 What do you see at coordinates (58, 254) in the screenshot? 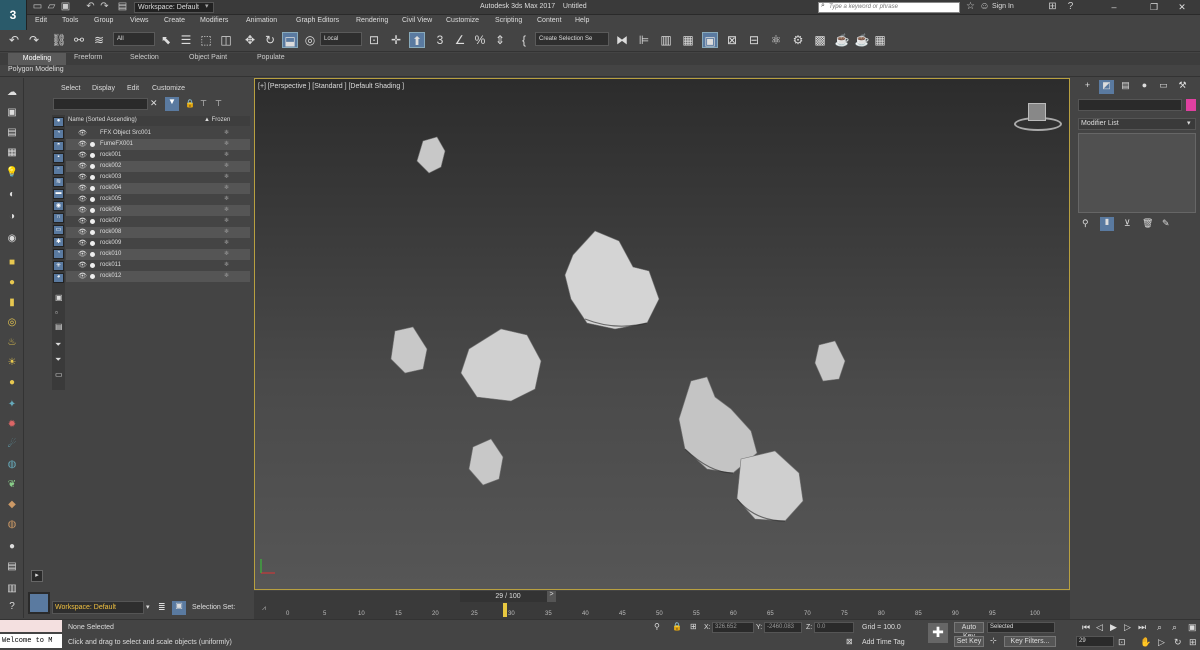
I see `hidden-filter-icon: ◔` at bounding box center [58, 254].